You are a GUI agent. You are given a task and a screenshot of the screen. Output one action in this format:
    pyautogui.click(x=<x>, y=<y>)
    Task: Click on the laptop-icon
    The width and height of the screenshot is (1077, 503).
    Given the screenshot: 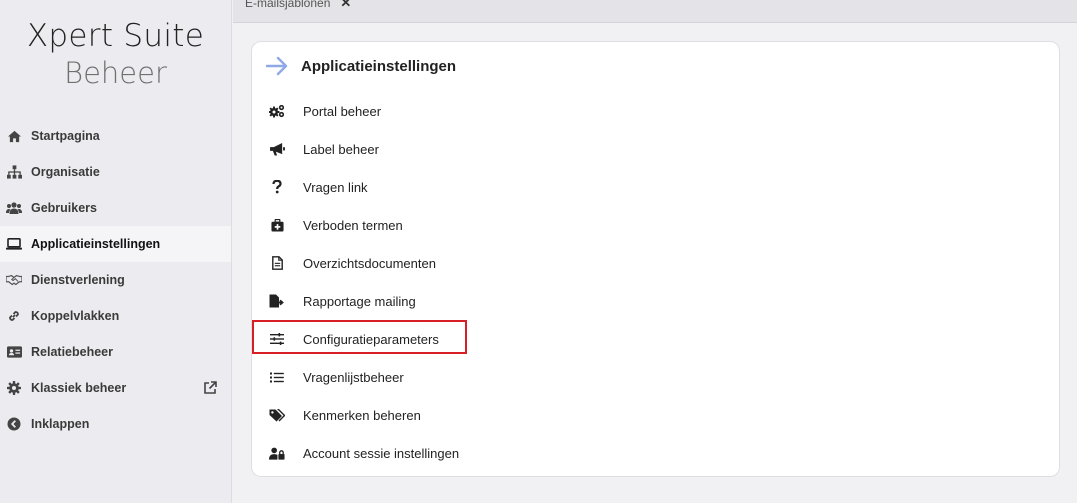 What is the action you would take?
    pyautogui.click(x=14, y=244)
    